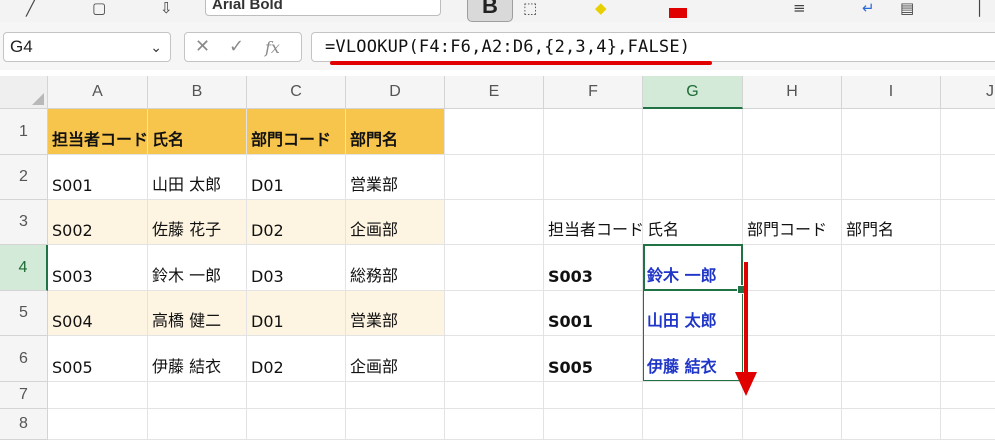 This screenshot has height=440, width=995. What do you see at coordinates (746, 329) in the screenshot?
I see `annotation-layer` at bounding box center [746, 329].